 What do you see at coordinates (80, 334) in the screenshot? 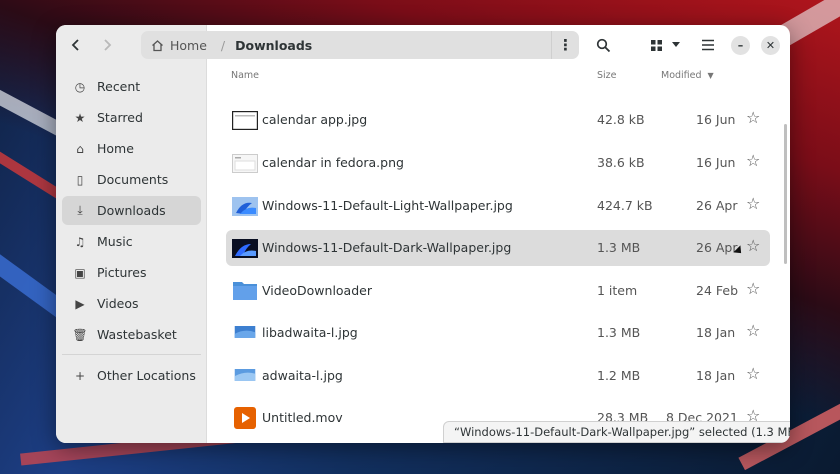
I see `trash-icon: 🗑` at bounding box center [80, 334].